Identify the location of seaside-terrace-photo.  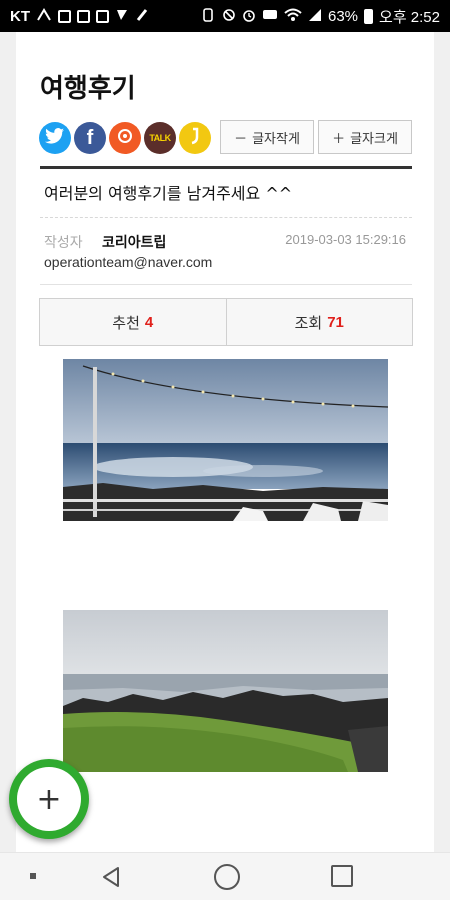
(225, 440).